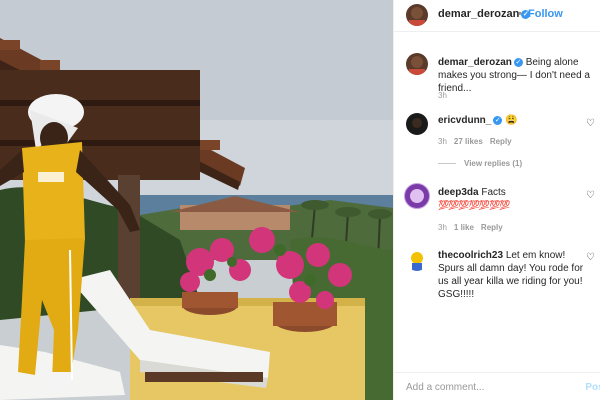 The width and height of the screenshot is (600, 400). What do you see at coordinates (475, 62) in the screenshot?
I see `caption-username: demar_derozan` at bounding box center [475, 62].